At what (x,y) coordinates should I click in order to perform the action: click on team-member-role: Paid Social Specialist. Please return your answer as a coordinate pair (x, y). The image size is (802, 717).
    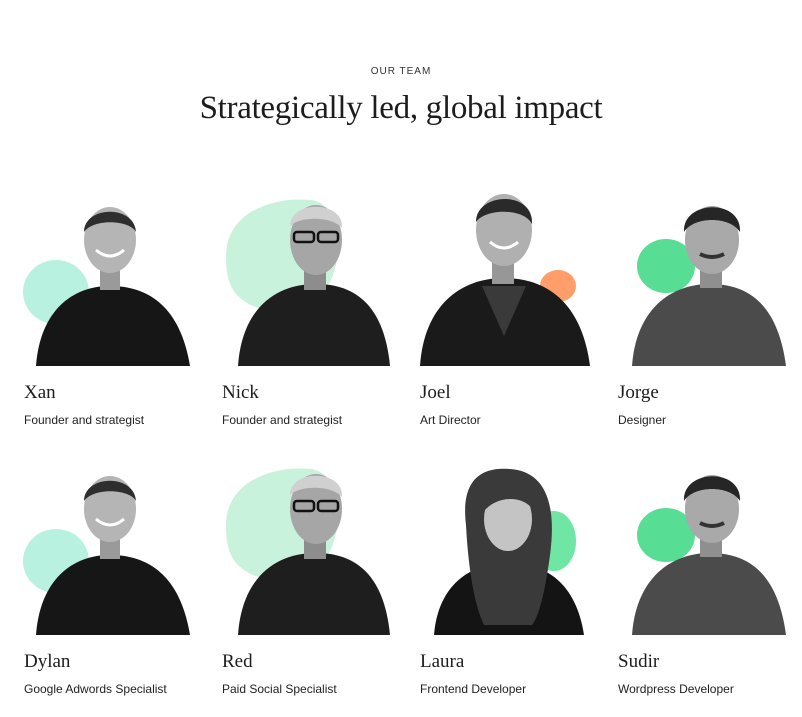
    Looking at the image, I should click on (279, 689).